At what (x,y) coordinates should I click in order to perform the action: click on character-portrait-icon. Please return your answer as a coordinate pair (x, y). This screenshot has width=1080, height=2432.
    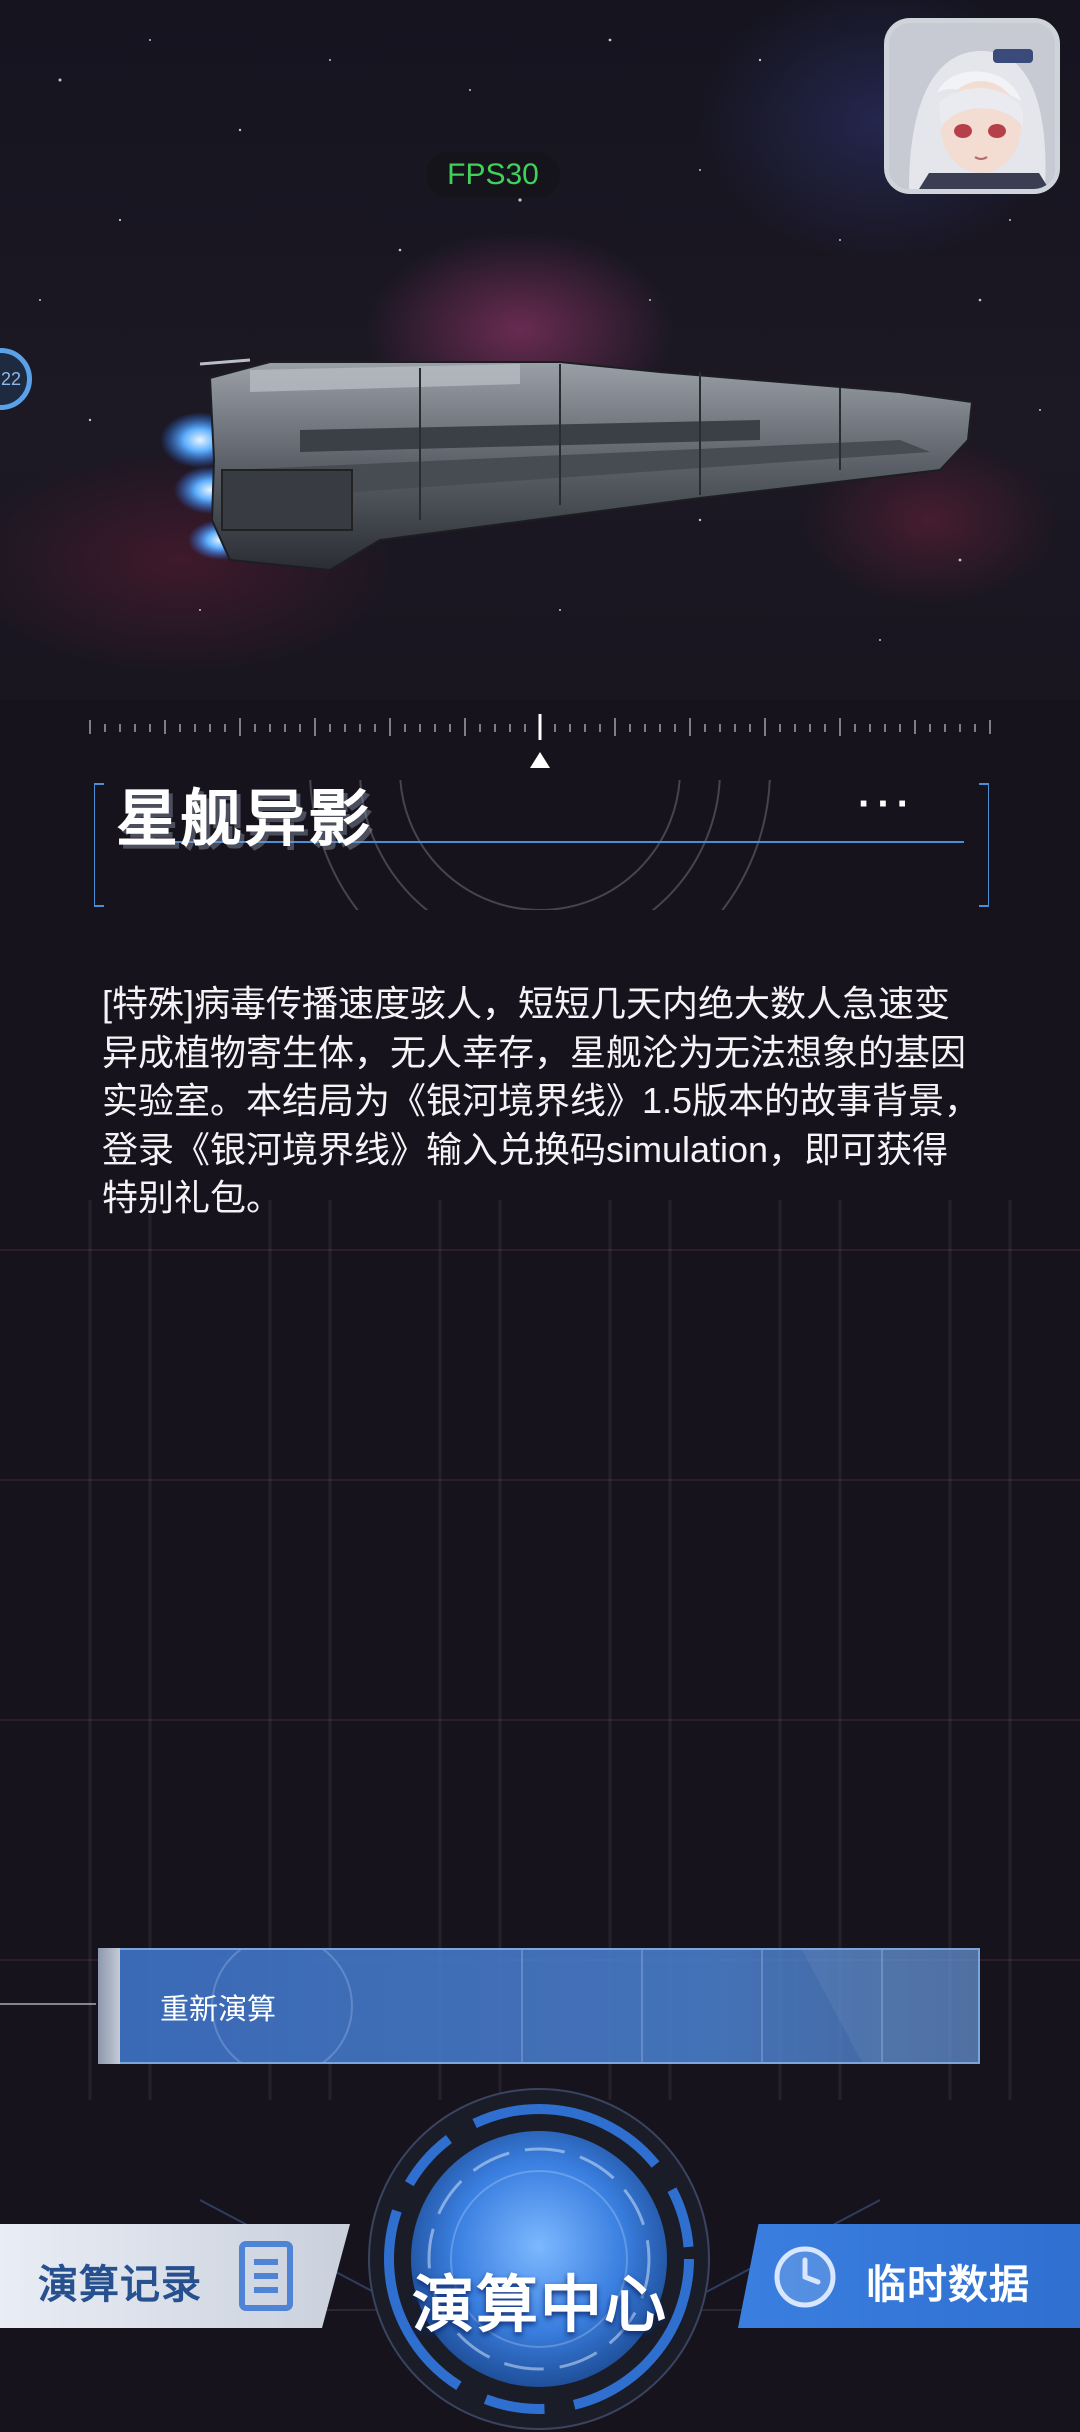
    Looking at the image, I should click on (972, 106).